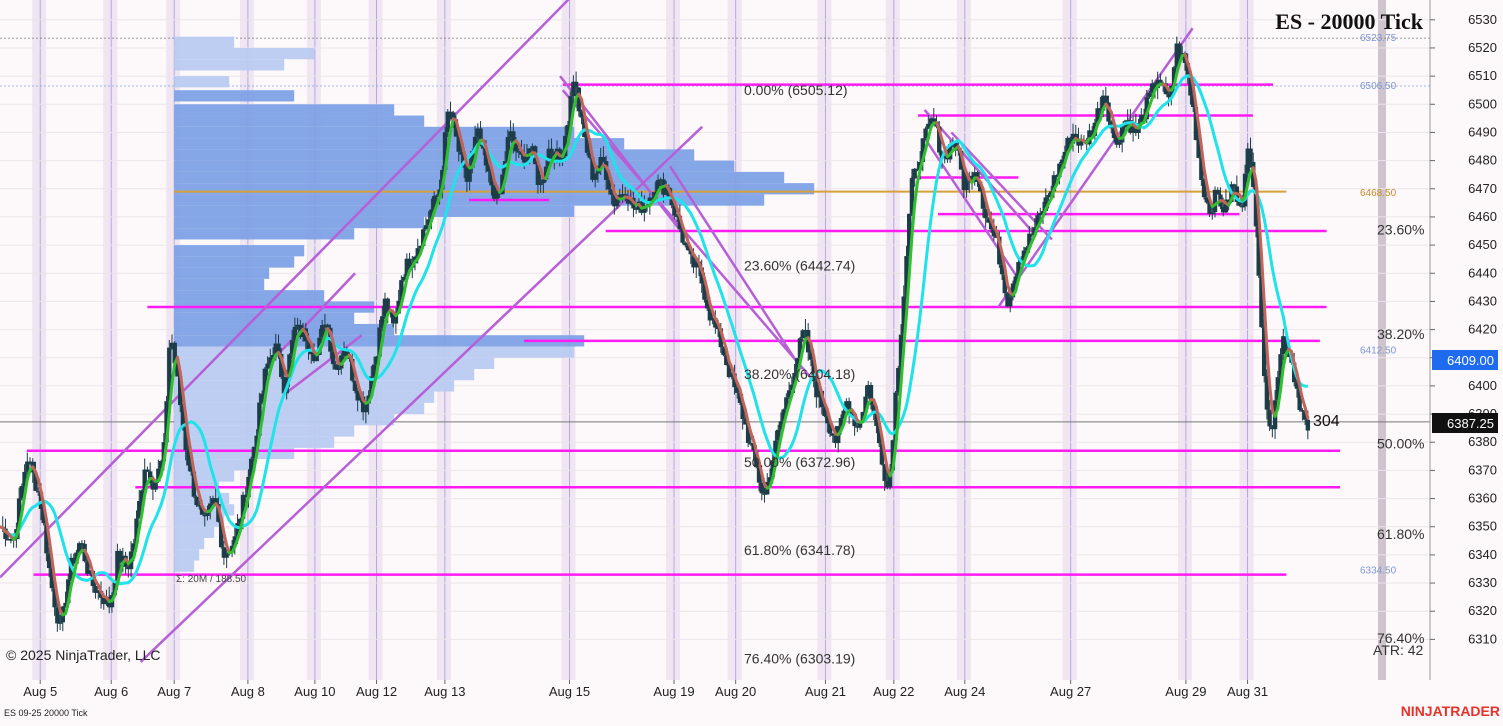  What do you see at coordinates (1378, 570) in the screenshot?
I see `right-price-marker: 6334.50` at bounding box center [1378, 570].